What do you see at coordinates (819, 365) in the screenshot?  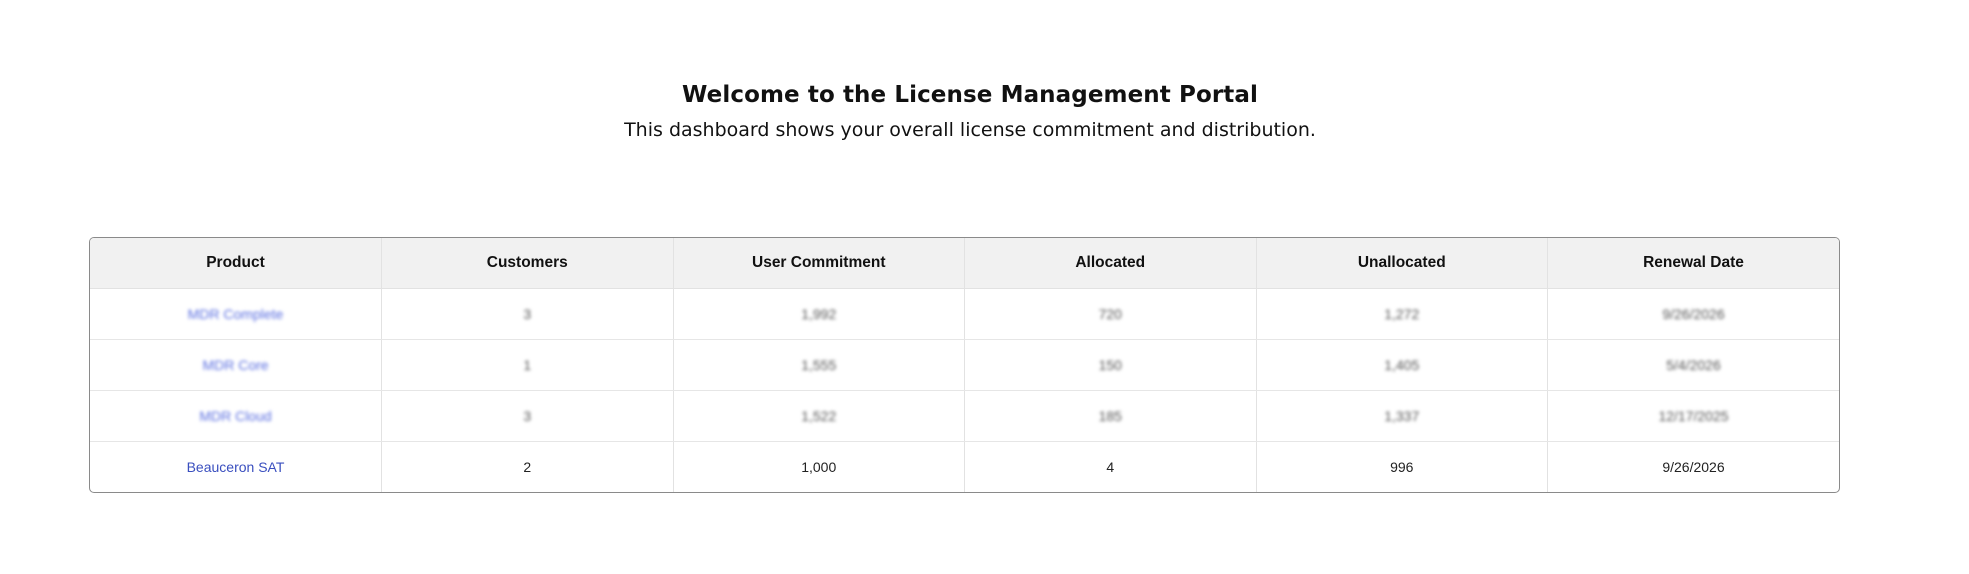 I see `user-commitment-cell: 1,555` at bounding box center [819, 365].